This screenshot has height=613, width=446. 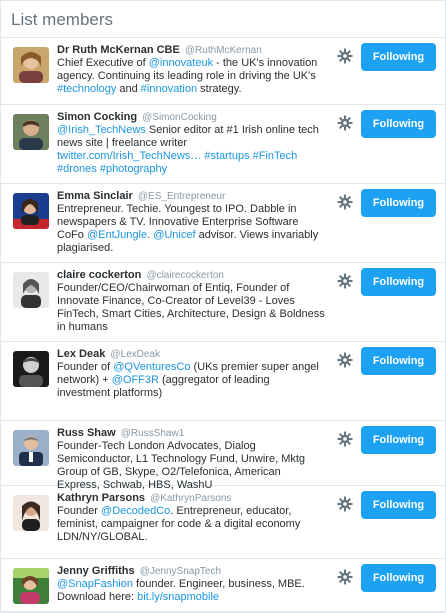 What do you see at coordinates (184, 275) in the screenshot?
I see `member-handle: @clairecockerton` at bounding box center [184, 275].